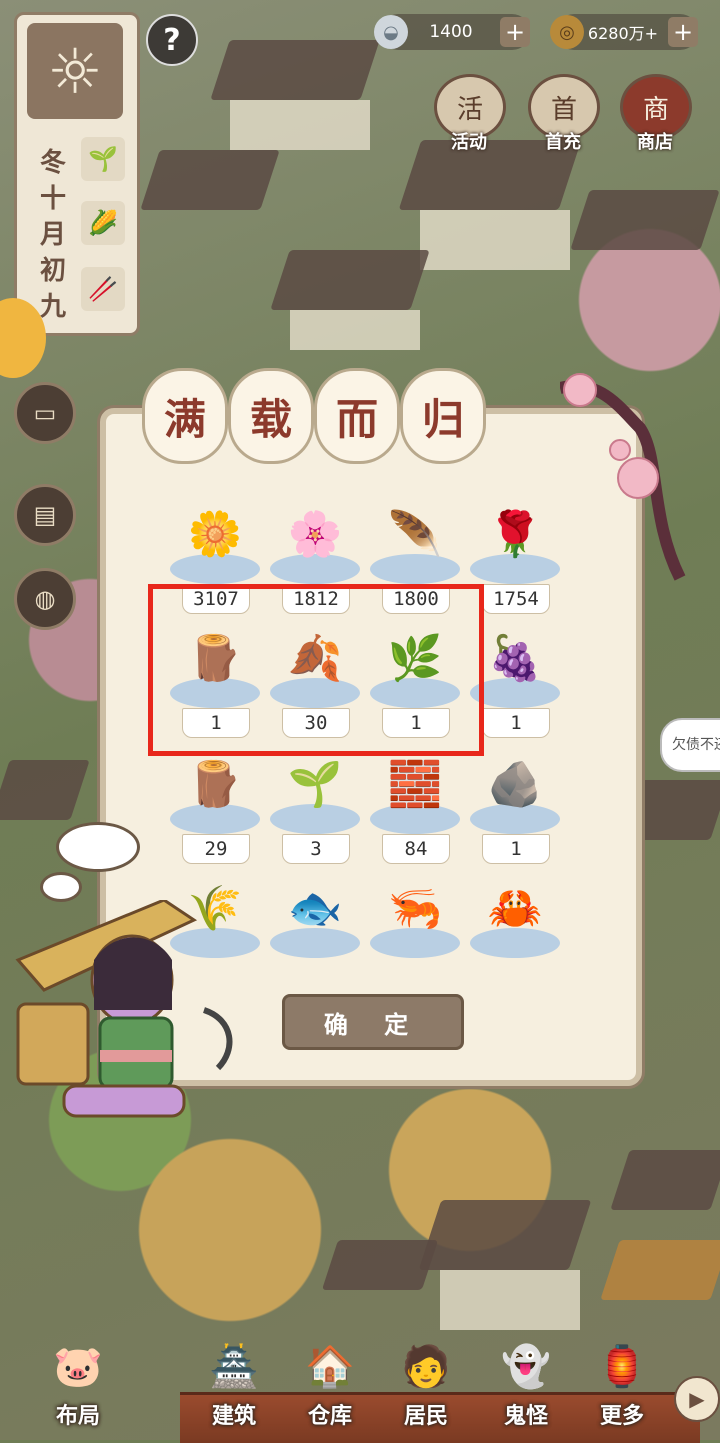  Describe the element at coordinates (416, 849) in the screenshot. I see `item-count: 84` at that location.